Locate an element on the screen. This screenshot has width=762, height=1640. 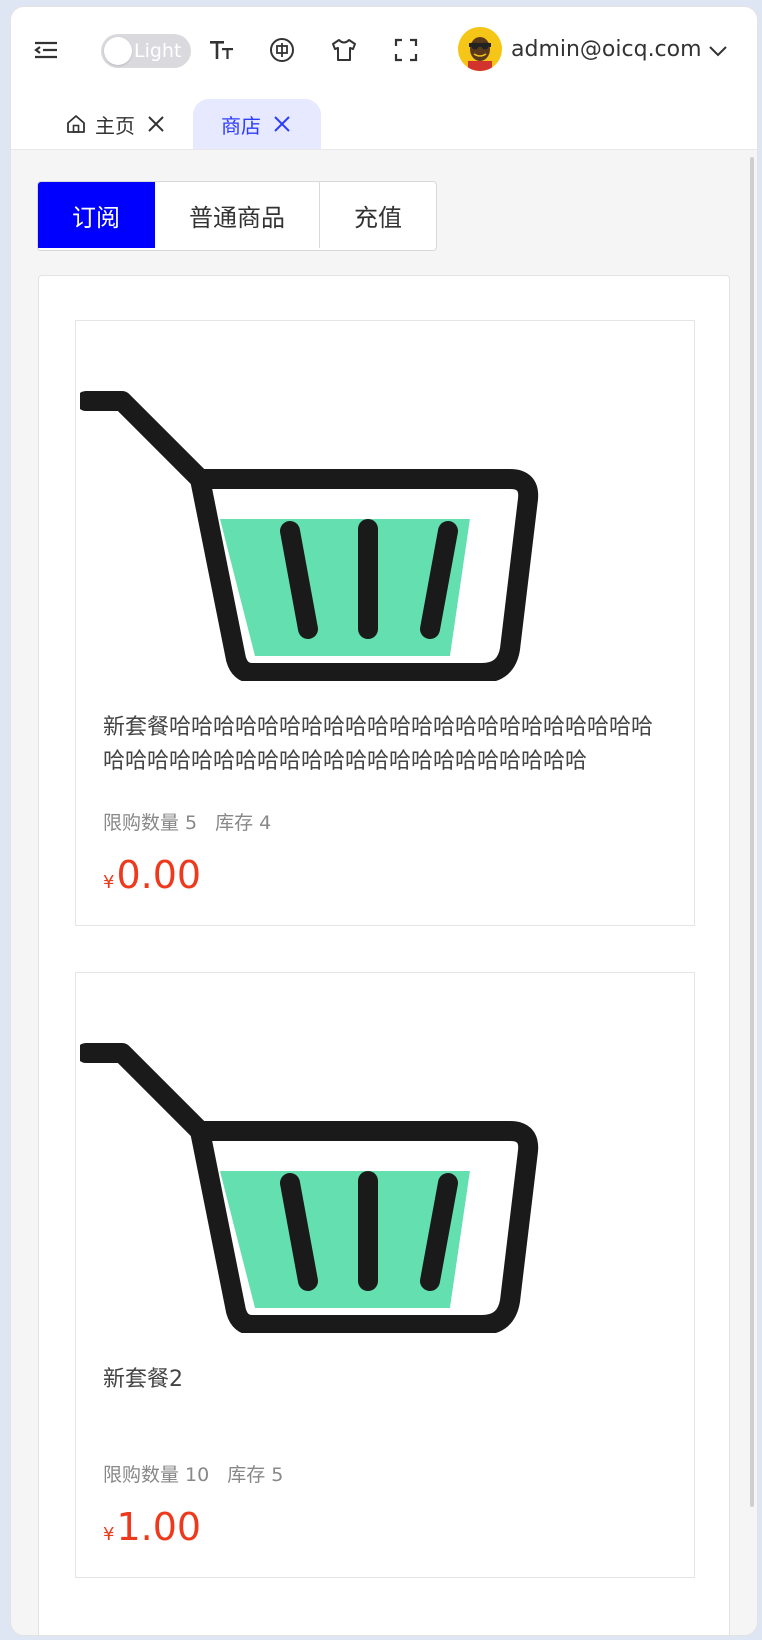
tab-home: 主页 is located at coordinates (115, 124).